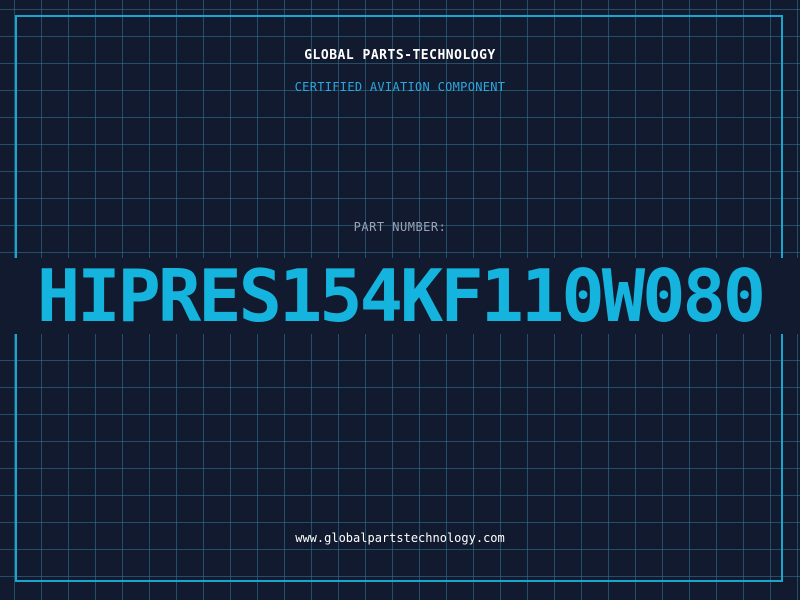 This screenshot has height=600, width=800. Describe the element at coordinates (400, 55) in the screenshot. I see `company-name: GLOBAL PARTS-TECHNOLOGY` at that location.